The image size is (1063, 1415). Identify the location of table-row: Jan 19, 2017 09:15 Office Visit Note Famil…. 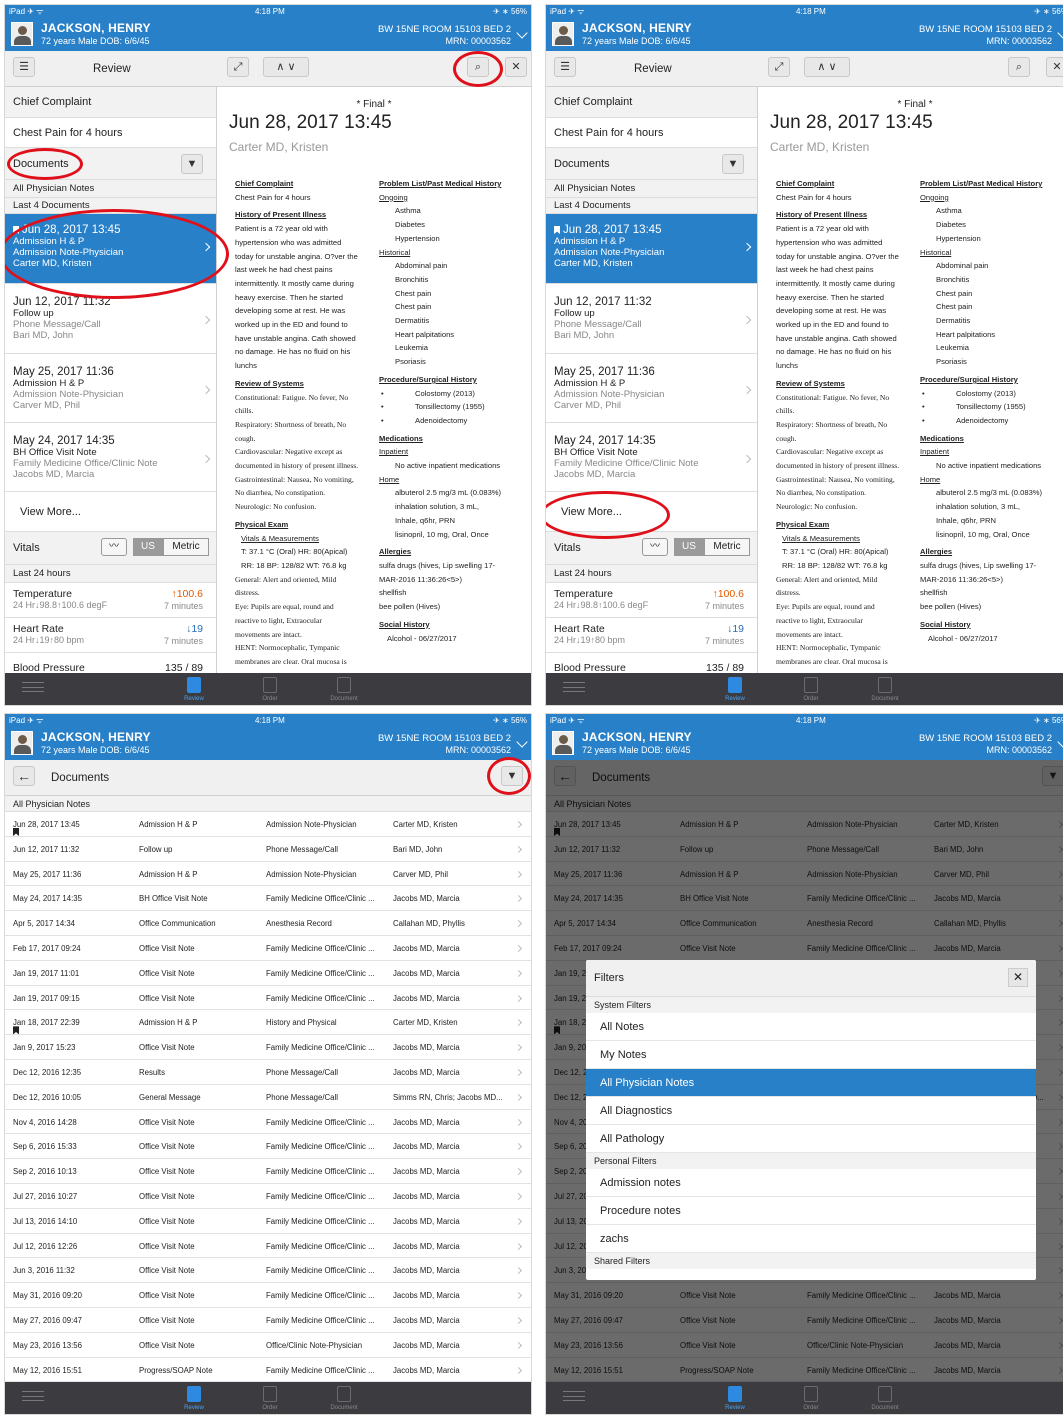
(268, 998).